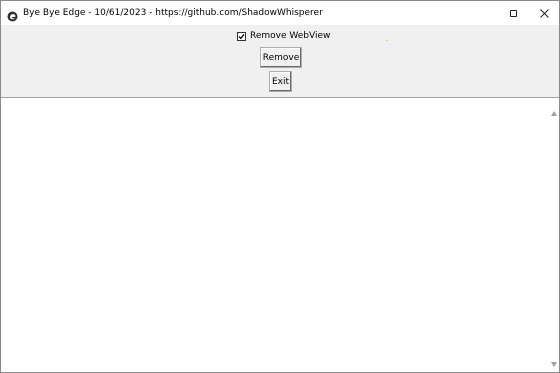  Describe the element at coordinates (554, 110) in the screenshot. I see `scroll-up-arrow-icon` at that location.